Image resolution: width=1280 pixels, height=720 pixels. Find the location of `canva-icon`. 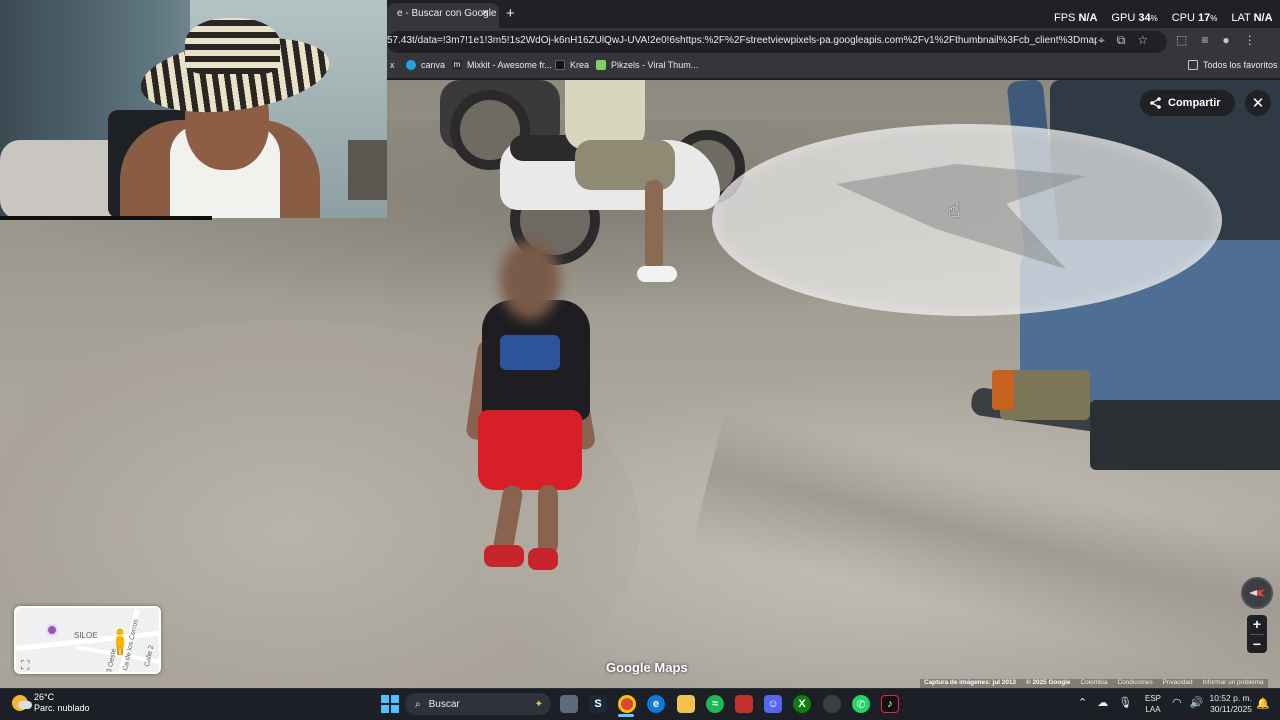

canva-icon is located at coordinates (411, 65).